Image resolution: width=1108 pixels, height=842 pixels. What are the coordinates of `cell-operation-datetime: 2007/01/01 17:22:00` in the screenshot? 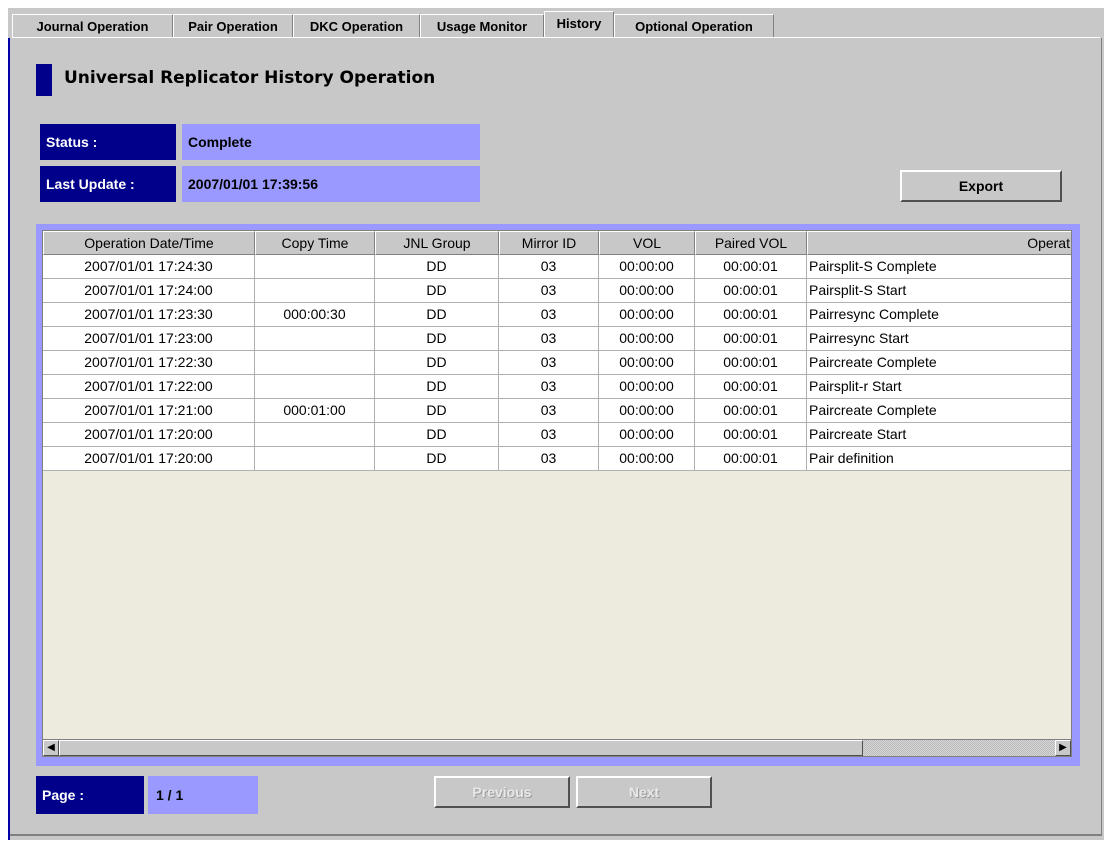 It's located at (149, 387).